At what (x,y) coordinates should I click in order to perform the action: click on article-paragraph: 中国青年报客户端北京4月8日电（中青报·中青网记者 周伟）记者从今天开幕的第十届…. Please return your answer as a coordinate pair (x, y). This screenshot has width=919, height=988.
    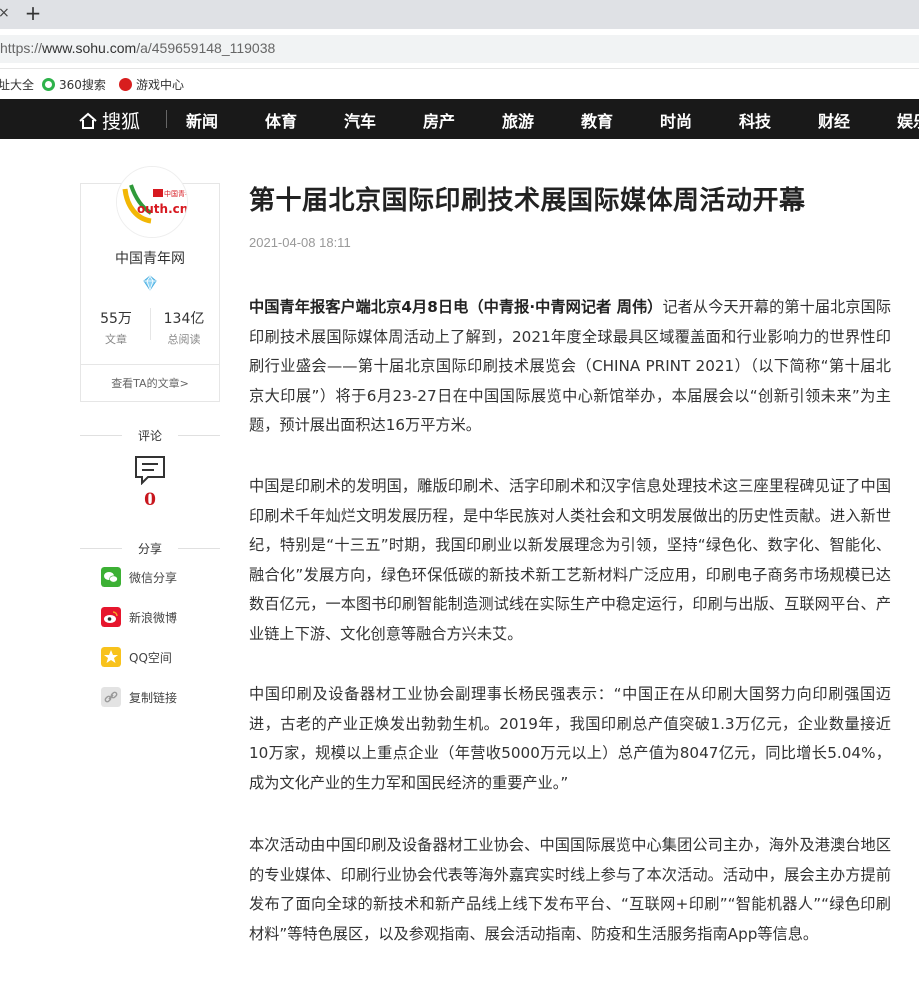
    Looking at the image, I should click on (570, 367).